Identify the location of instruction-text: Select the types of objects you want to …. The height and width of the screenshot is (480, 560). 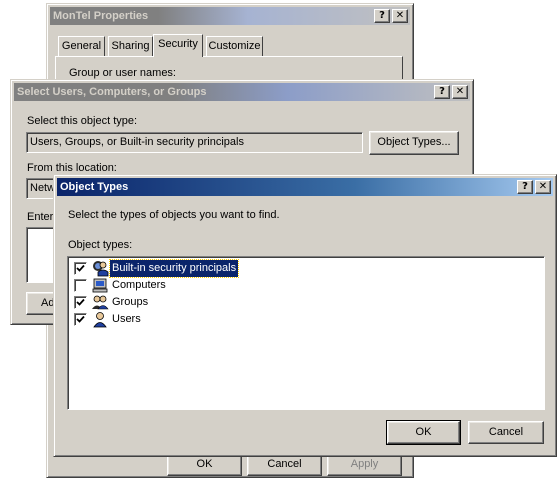
(174, 215).